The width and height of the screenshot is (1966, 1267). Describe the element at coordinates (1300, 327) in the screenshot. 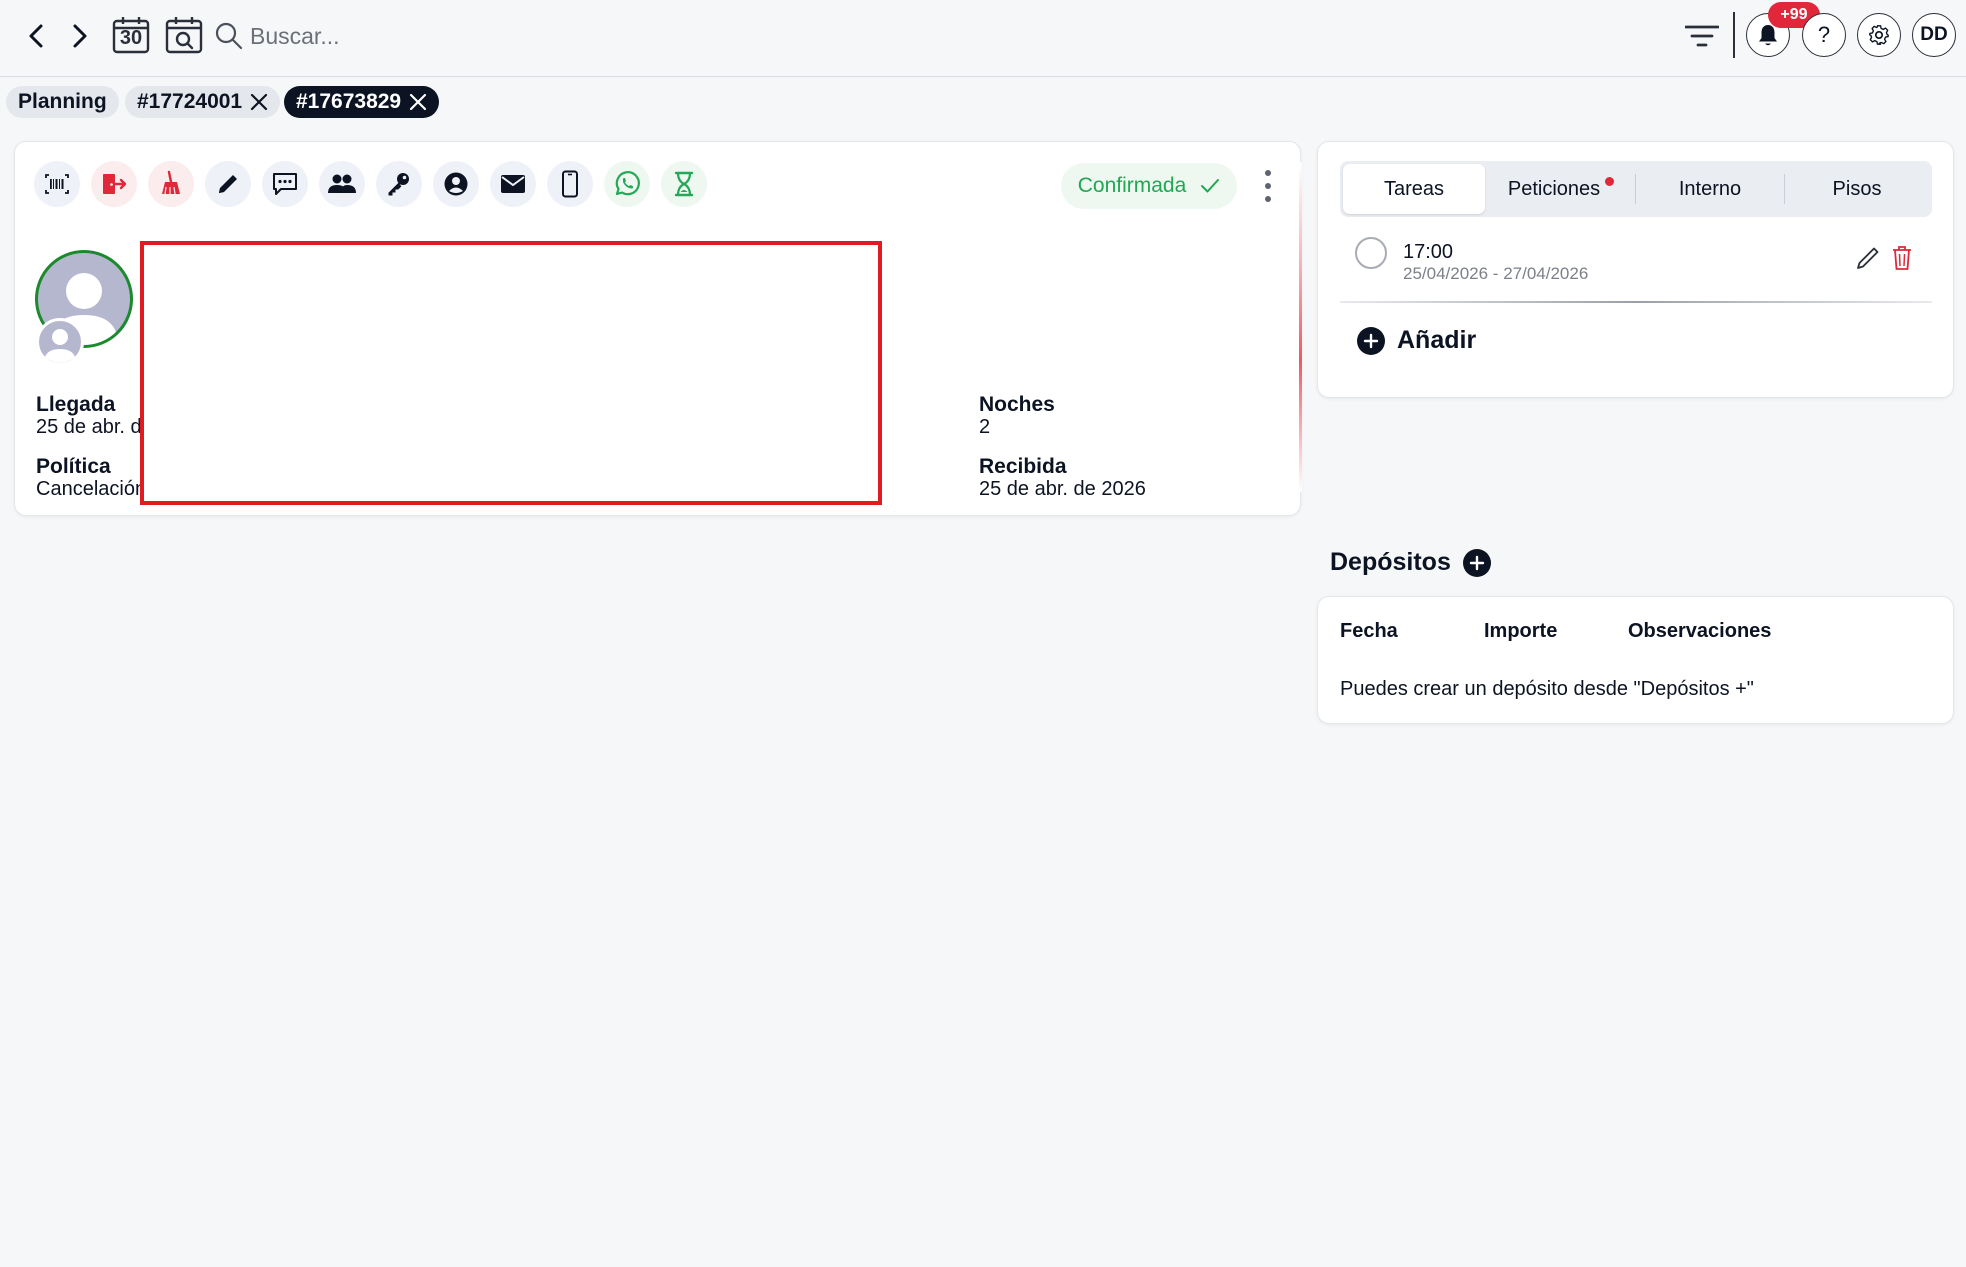

I see `card-edge-accent` at that location.